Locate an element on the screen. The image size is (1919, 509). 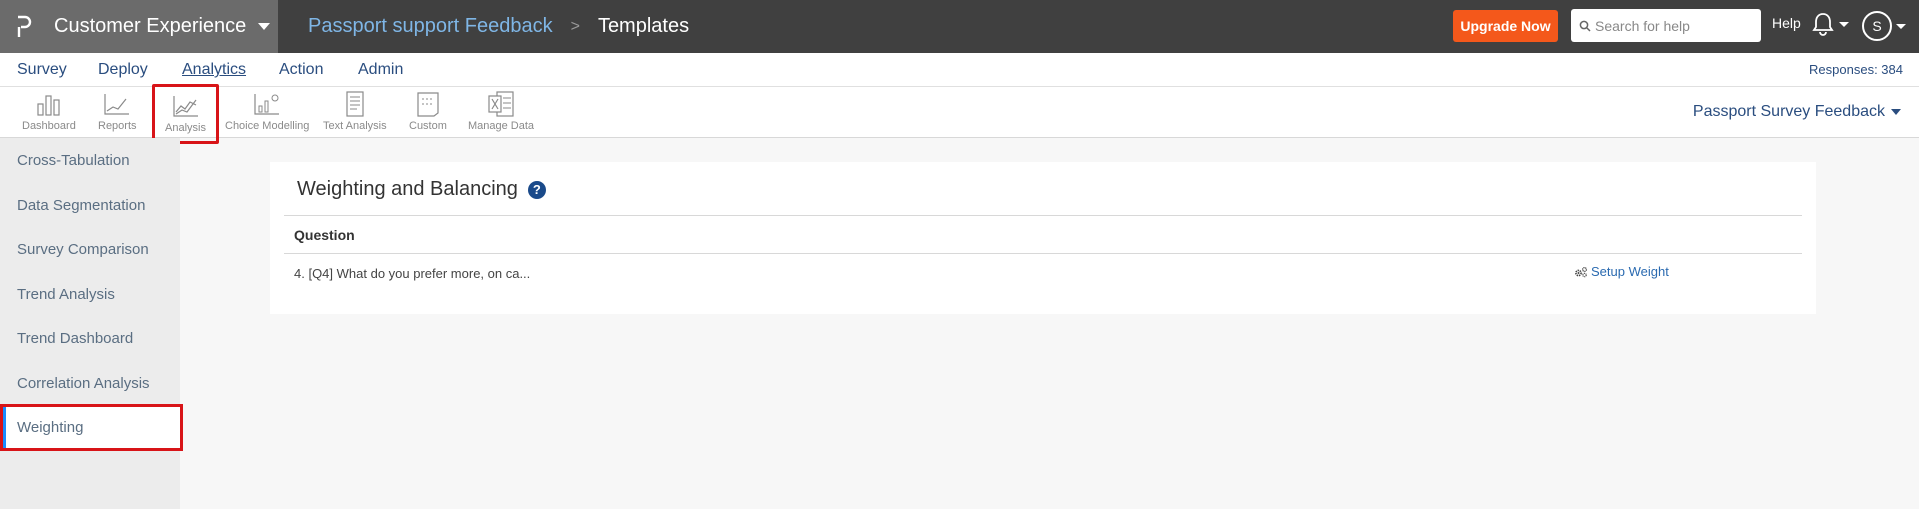
survey-switcher: Passport Survey Feedback is located at coordinates (1797, 112).